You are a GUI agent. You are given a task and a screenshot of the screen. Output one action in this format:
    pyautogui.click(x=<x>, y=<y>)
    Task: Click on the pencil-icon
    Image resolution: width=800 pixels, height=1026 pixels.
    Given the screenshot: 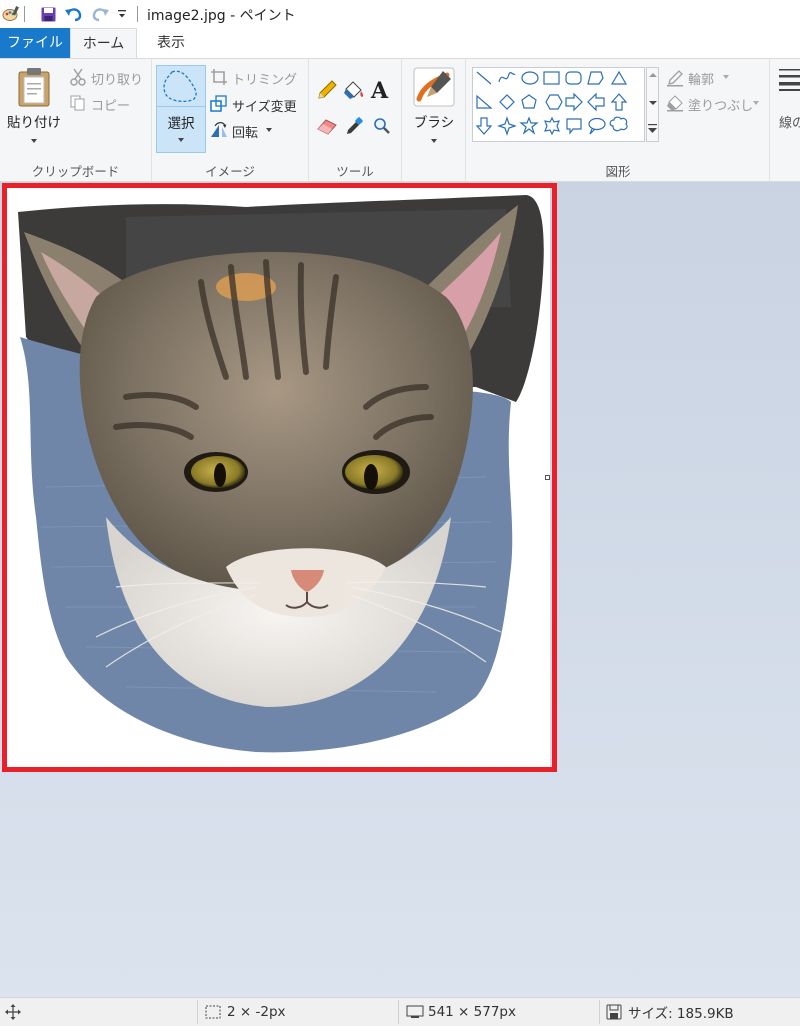 What is the action you would take?
    pyautogui.click(x=327, y=91)
    